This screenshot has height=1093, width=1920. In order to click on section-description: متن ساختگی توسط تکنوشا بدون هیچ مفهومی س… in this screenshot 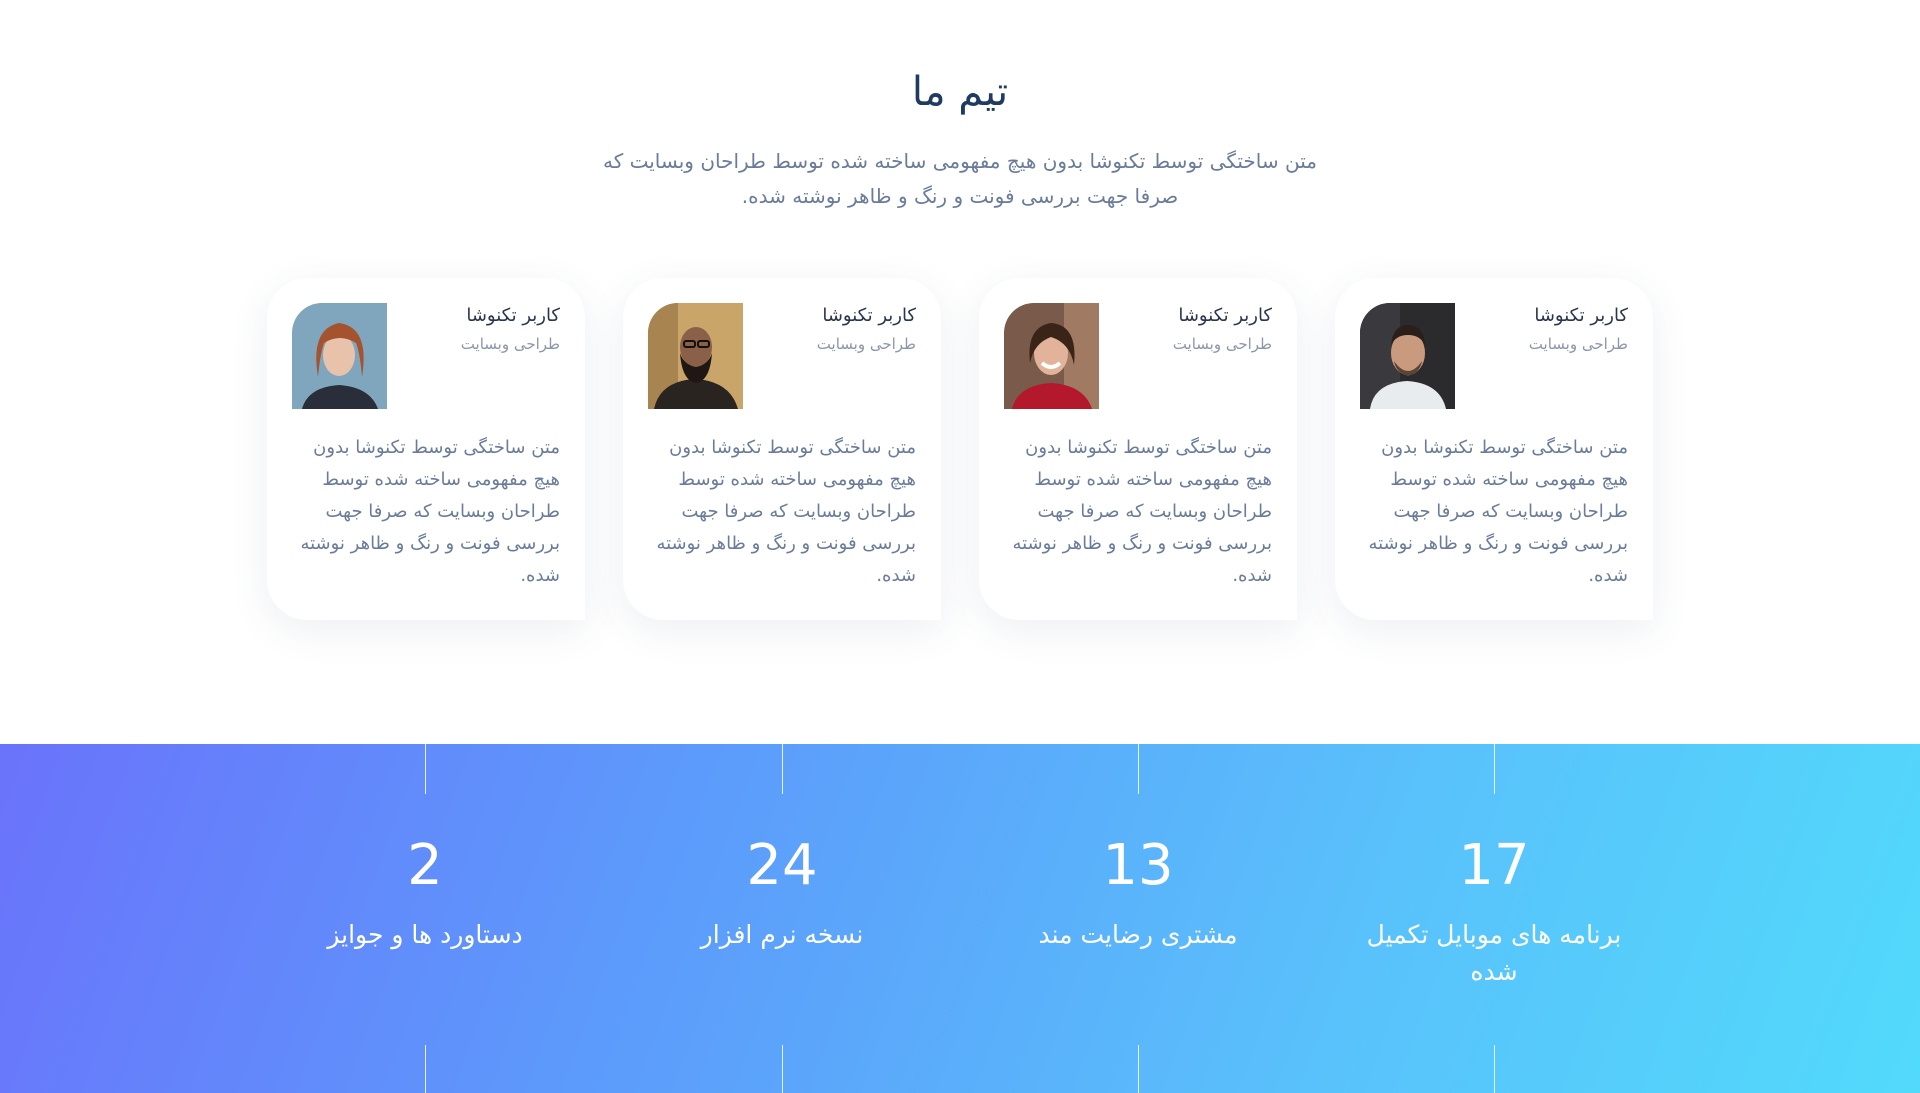, I will do `click(960, 178)`.